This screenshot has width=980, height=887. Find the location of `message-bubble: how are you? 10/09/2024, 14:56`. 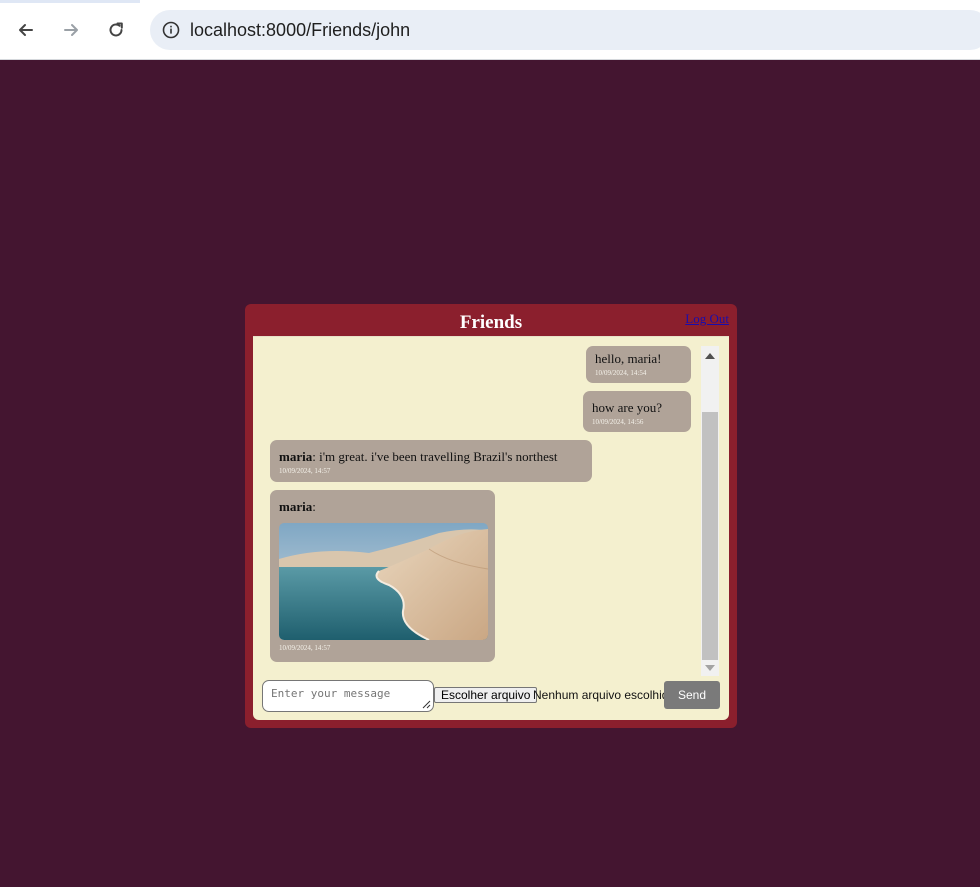

message-bubble: how are you? 10/09/2024, 14:56 is located at coordinates (637, 411).